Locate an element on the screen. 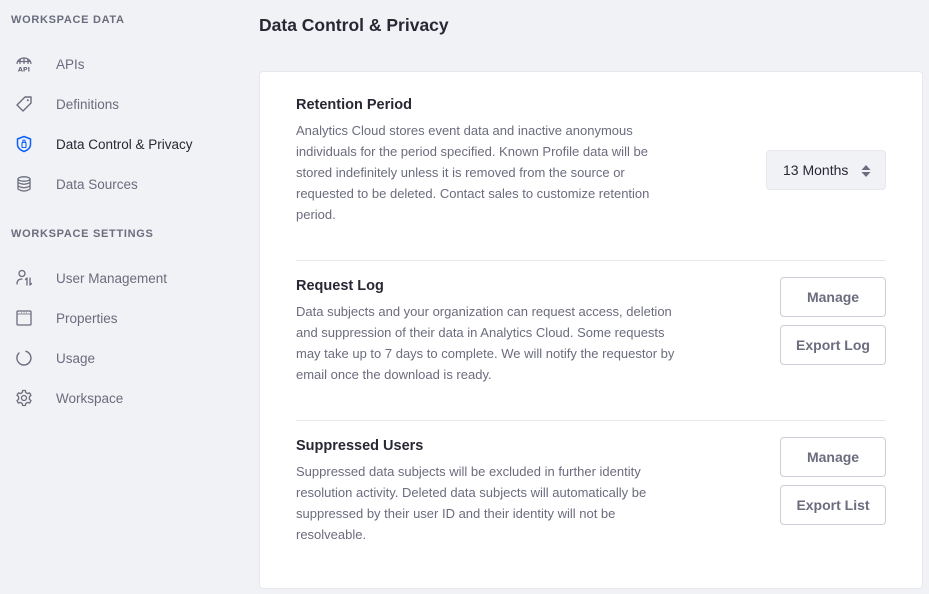 This screenshot has height=594, width=929. svg-text: API is located at coordinates (24, 70).